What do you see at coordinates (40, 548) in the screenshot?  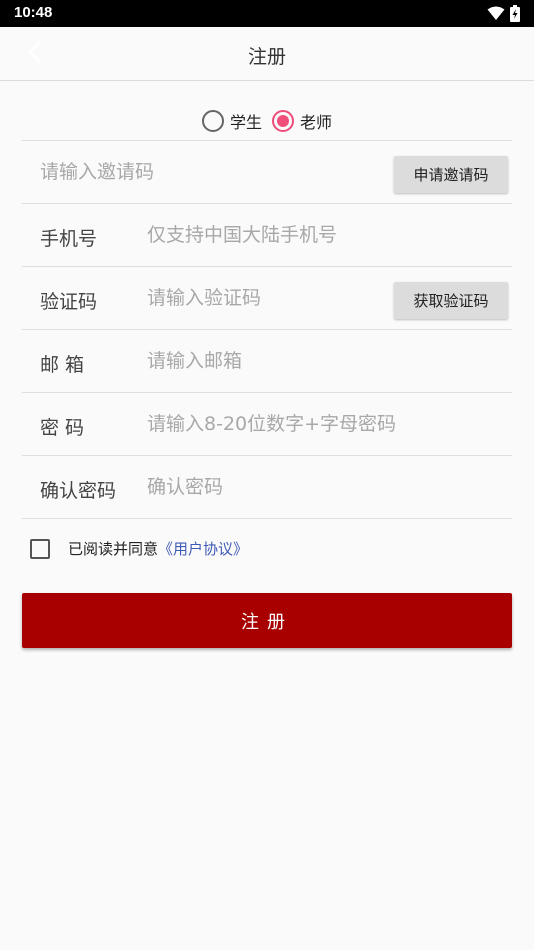 I see `agreement-checkbox` at bounding box center [40, 548].